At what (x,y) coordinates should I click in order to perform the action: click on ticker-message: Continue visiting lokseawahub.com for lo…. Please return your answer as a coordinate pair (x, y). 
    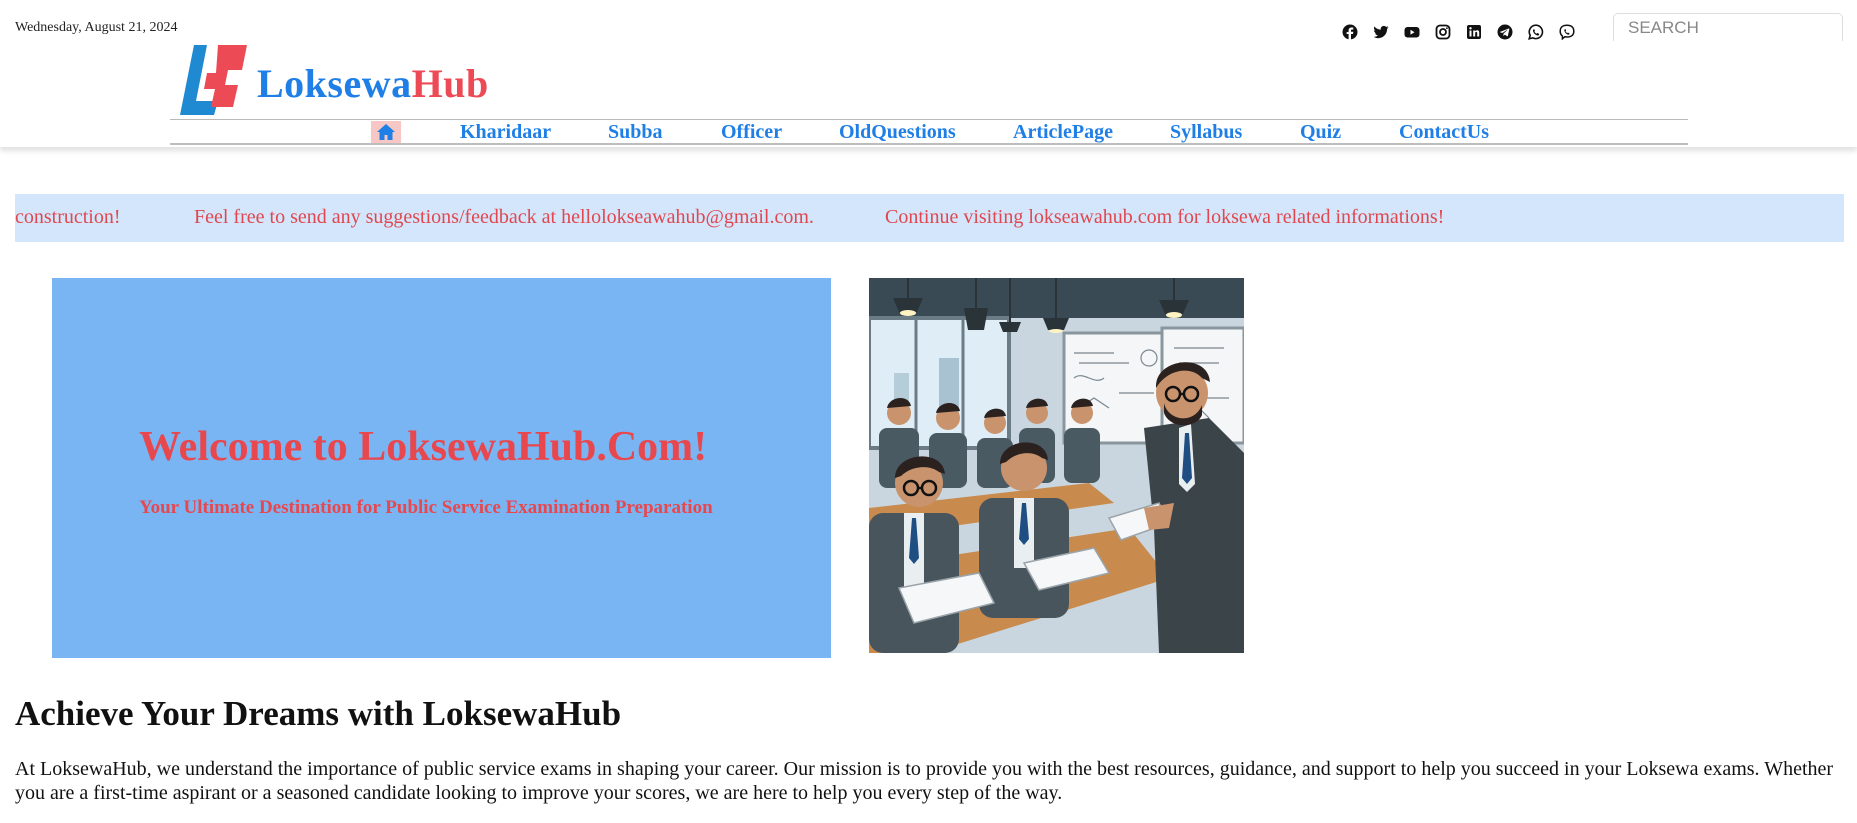
    Looking at the image, I should click on (1165, 217).